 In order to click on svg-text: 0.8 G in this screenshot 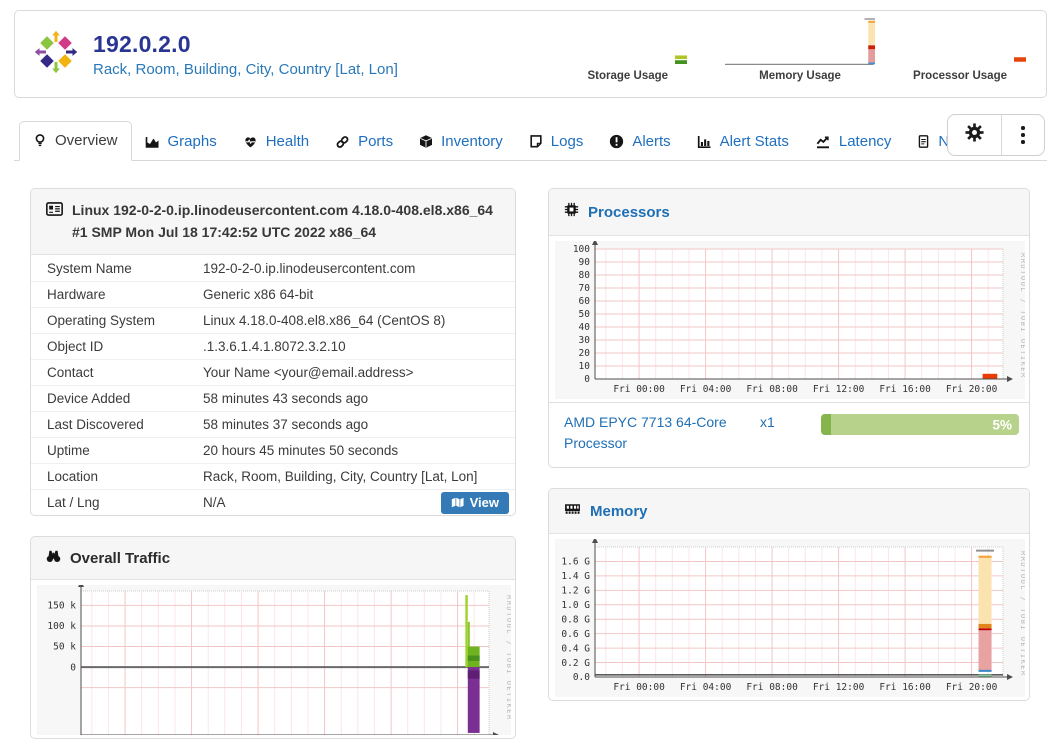, I will do `click(575, 619)`.